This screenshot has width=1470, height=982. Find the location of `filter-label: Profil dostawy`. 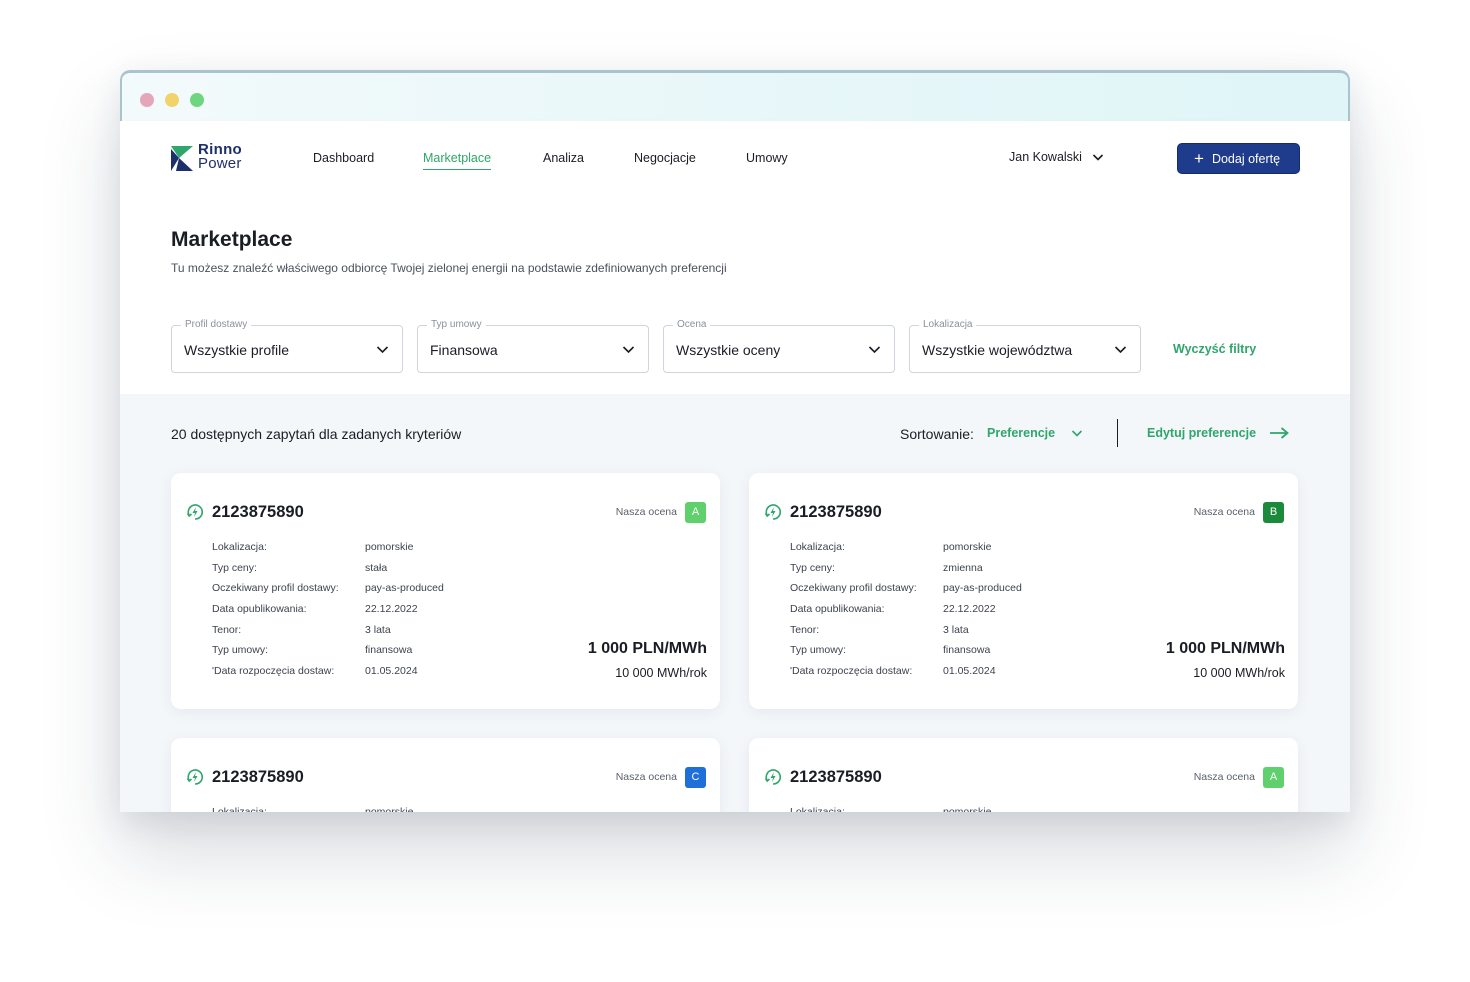

filter-label: Profil dostawy is located at coordinates (216, 324).